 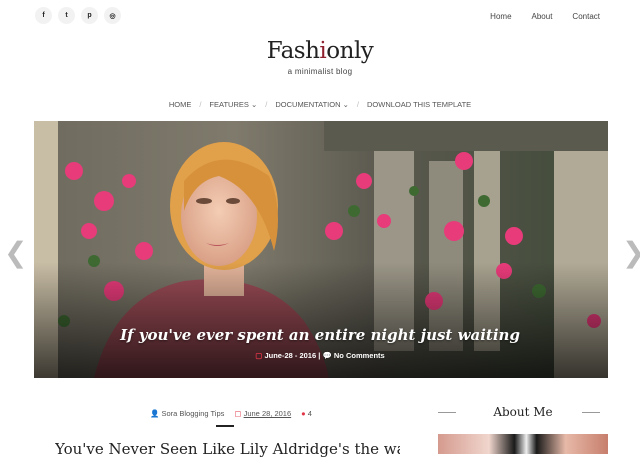 I want to click on slide-meta: ▢ June-28 - 2016 | 💬 No Comments, so click(x=320, y=355).